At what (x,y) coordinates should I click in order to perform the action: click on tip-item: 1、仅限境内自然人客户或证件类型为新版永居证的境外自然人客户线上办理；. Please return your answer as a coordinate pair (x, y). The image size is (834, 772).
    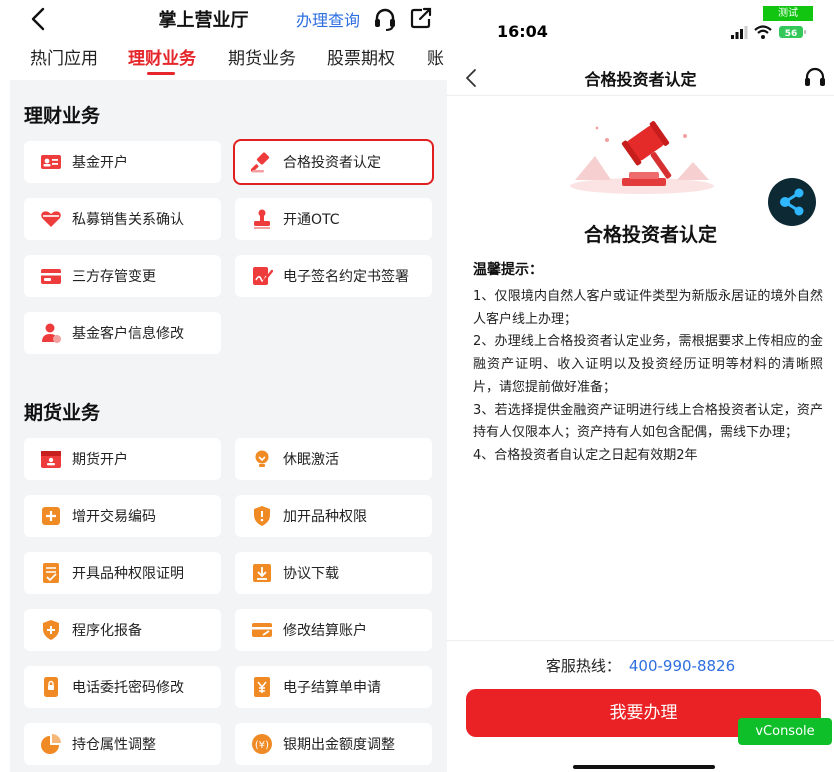
    Looking at the image, I should click on (648, 308).